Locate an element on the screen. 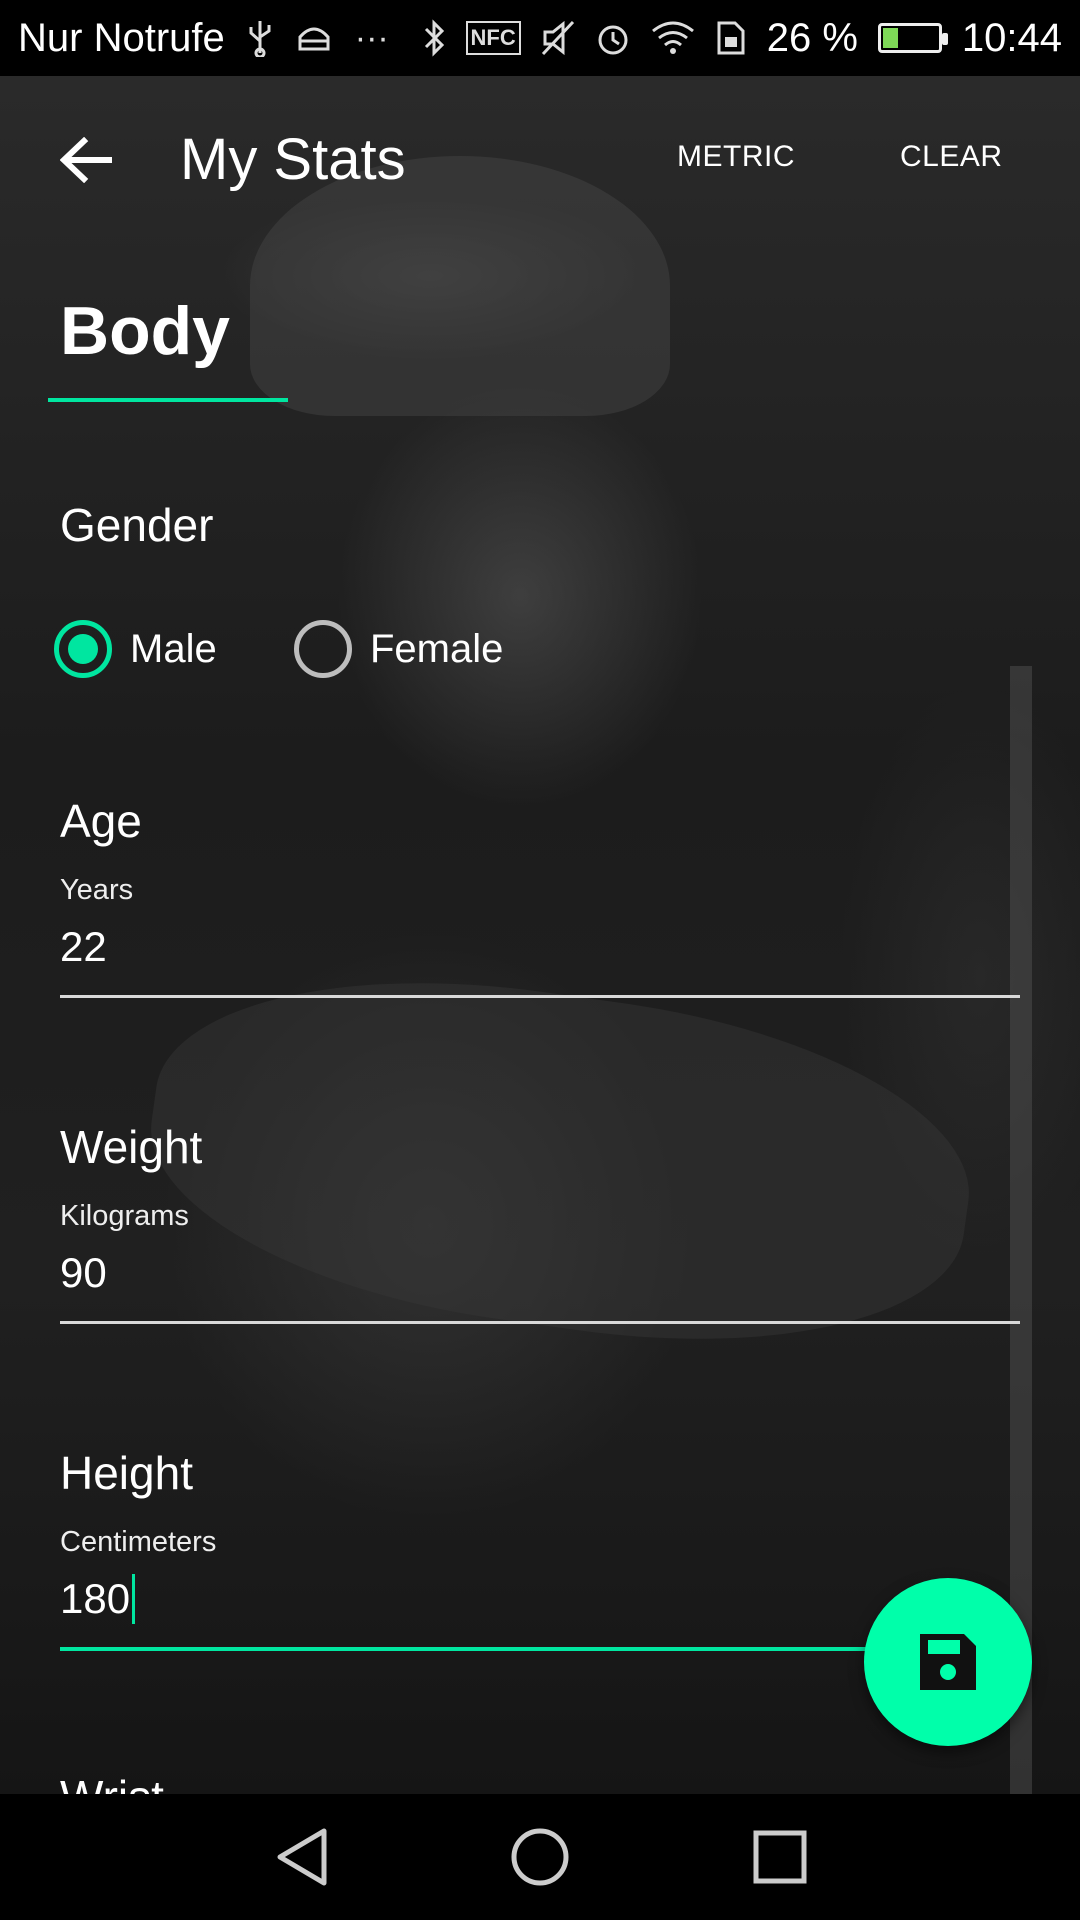 The image size is (1080, 1920). triangle-back-icon is located at coordinates (302, 1857).